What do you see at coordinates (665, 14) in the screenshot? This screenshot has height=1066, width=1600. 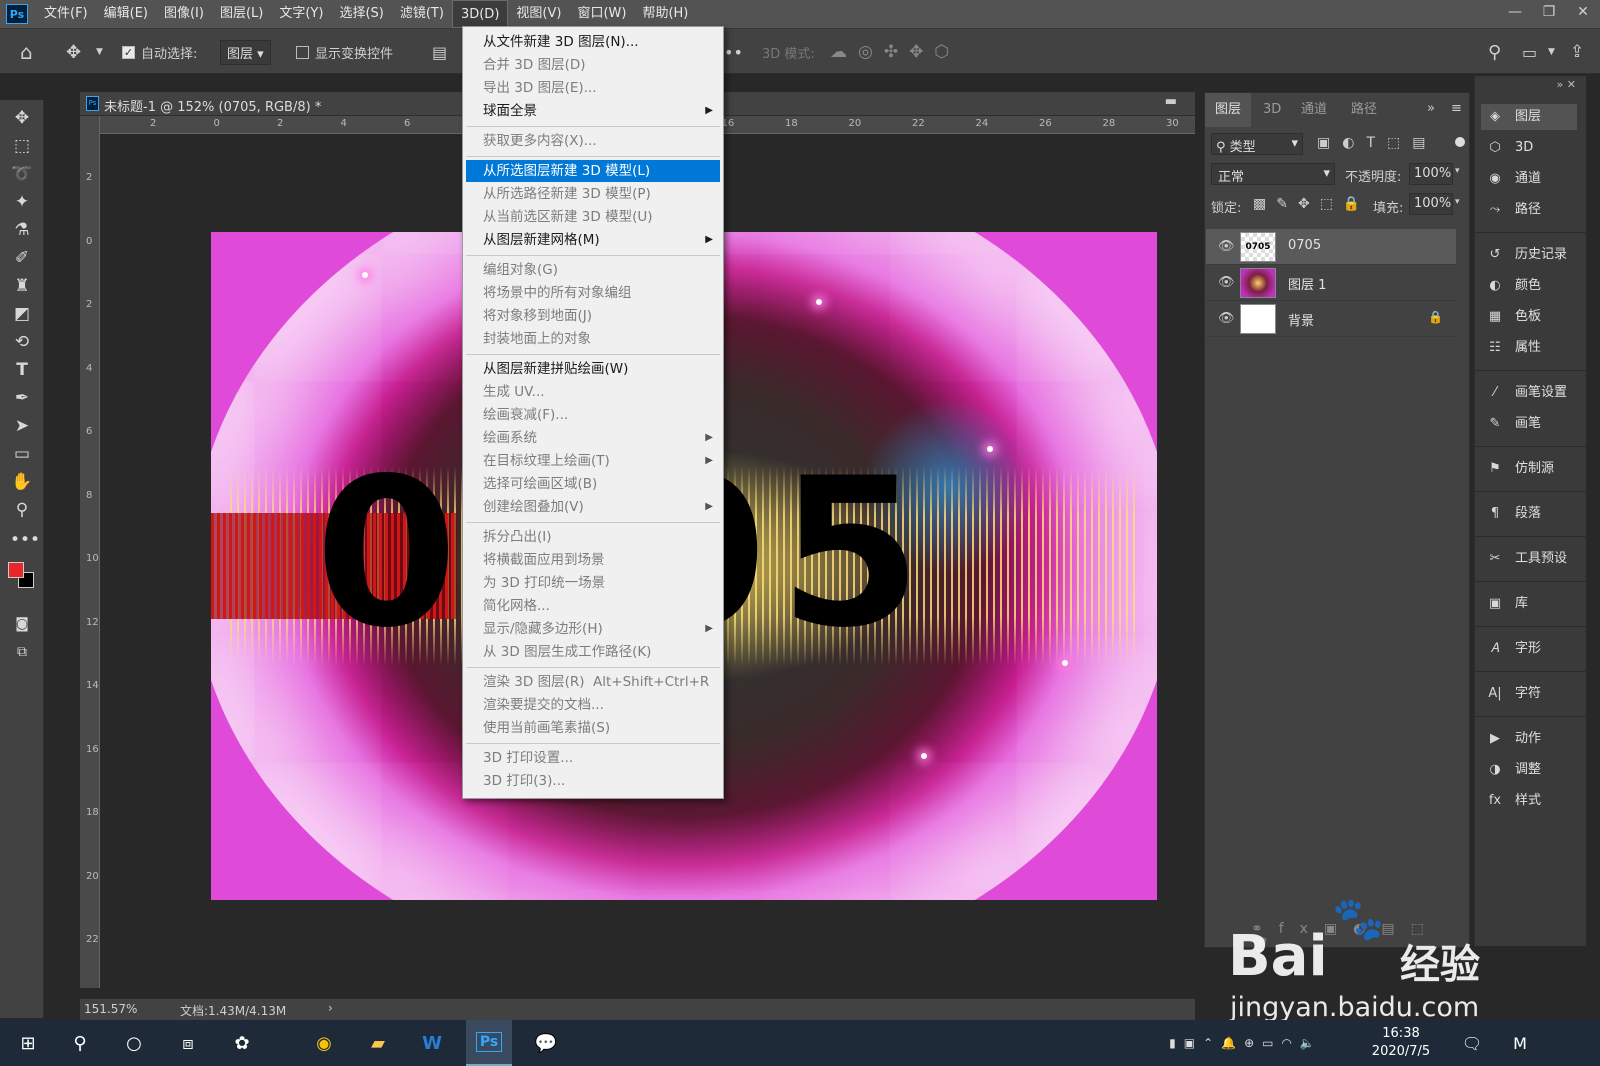 I see `menu-help: 帮助(H)` at bounding box center [665, 14].